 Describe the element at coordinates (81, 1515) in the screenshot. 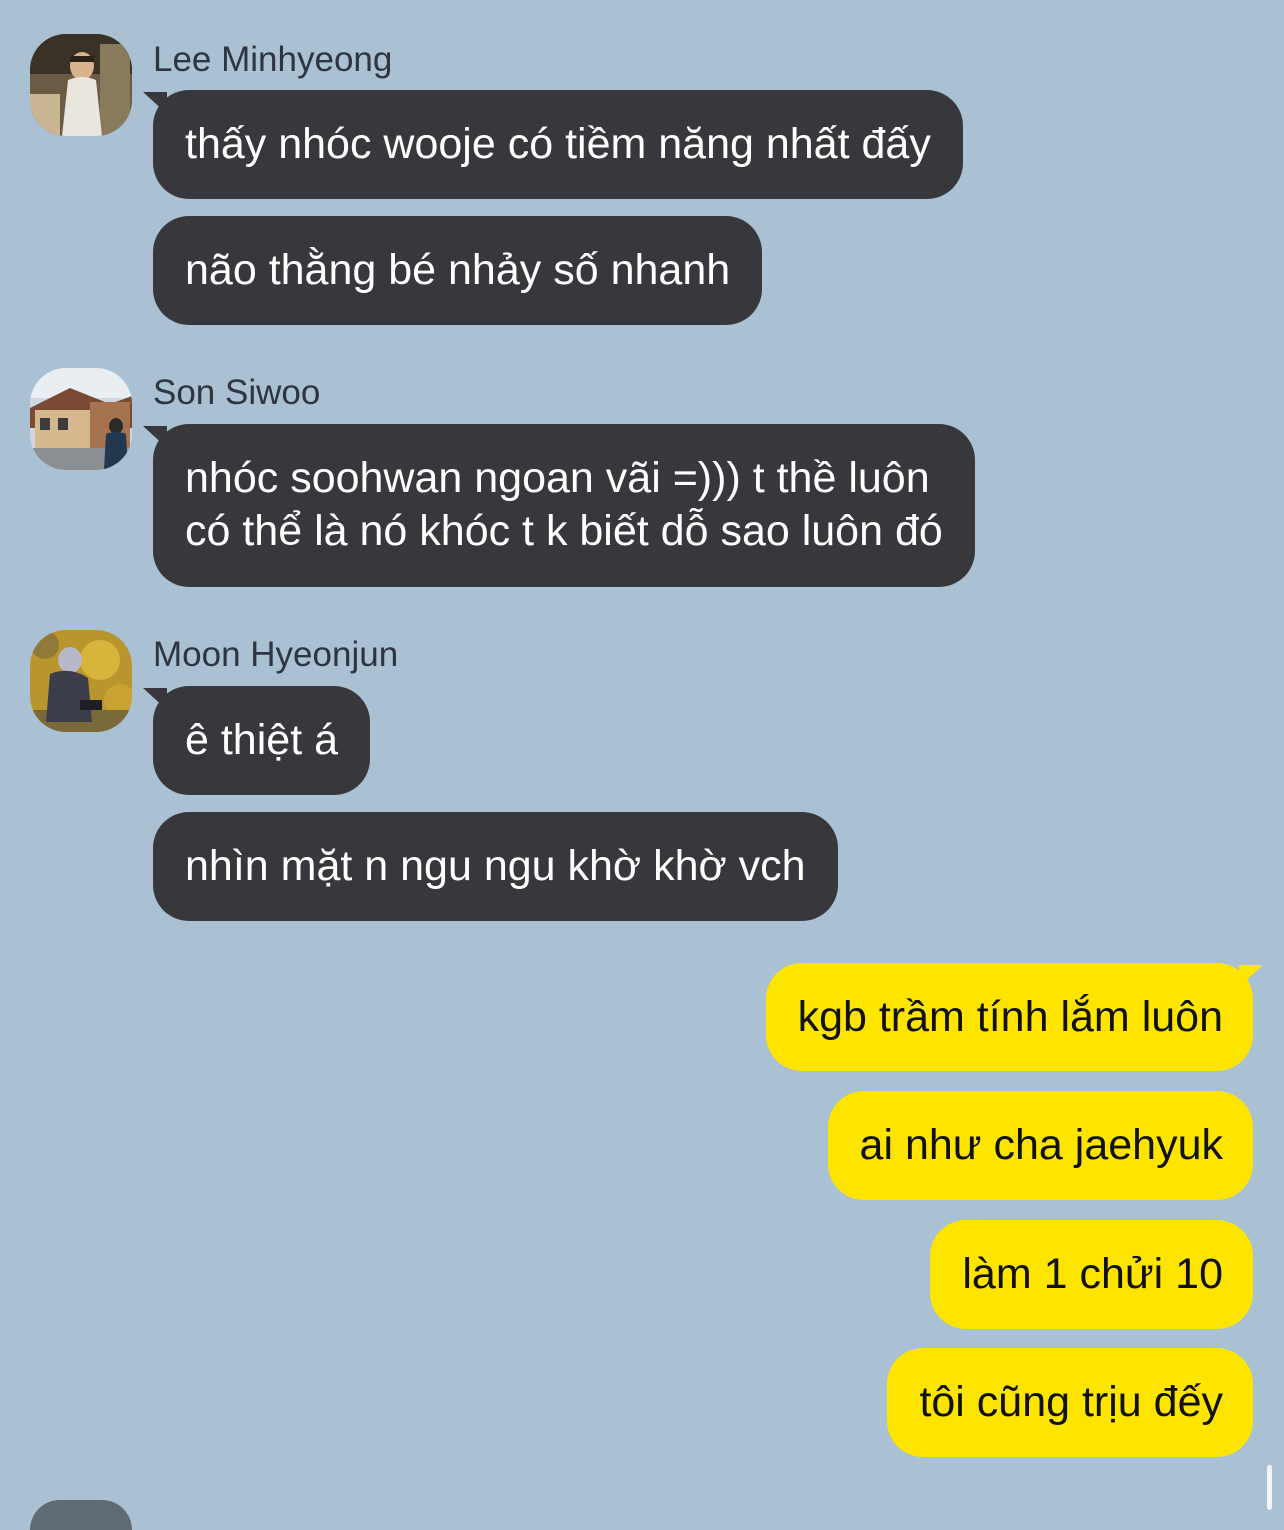

I see `avatar-partial` at that location.